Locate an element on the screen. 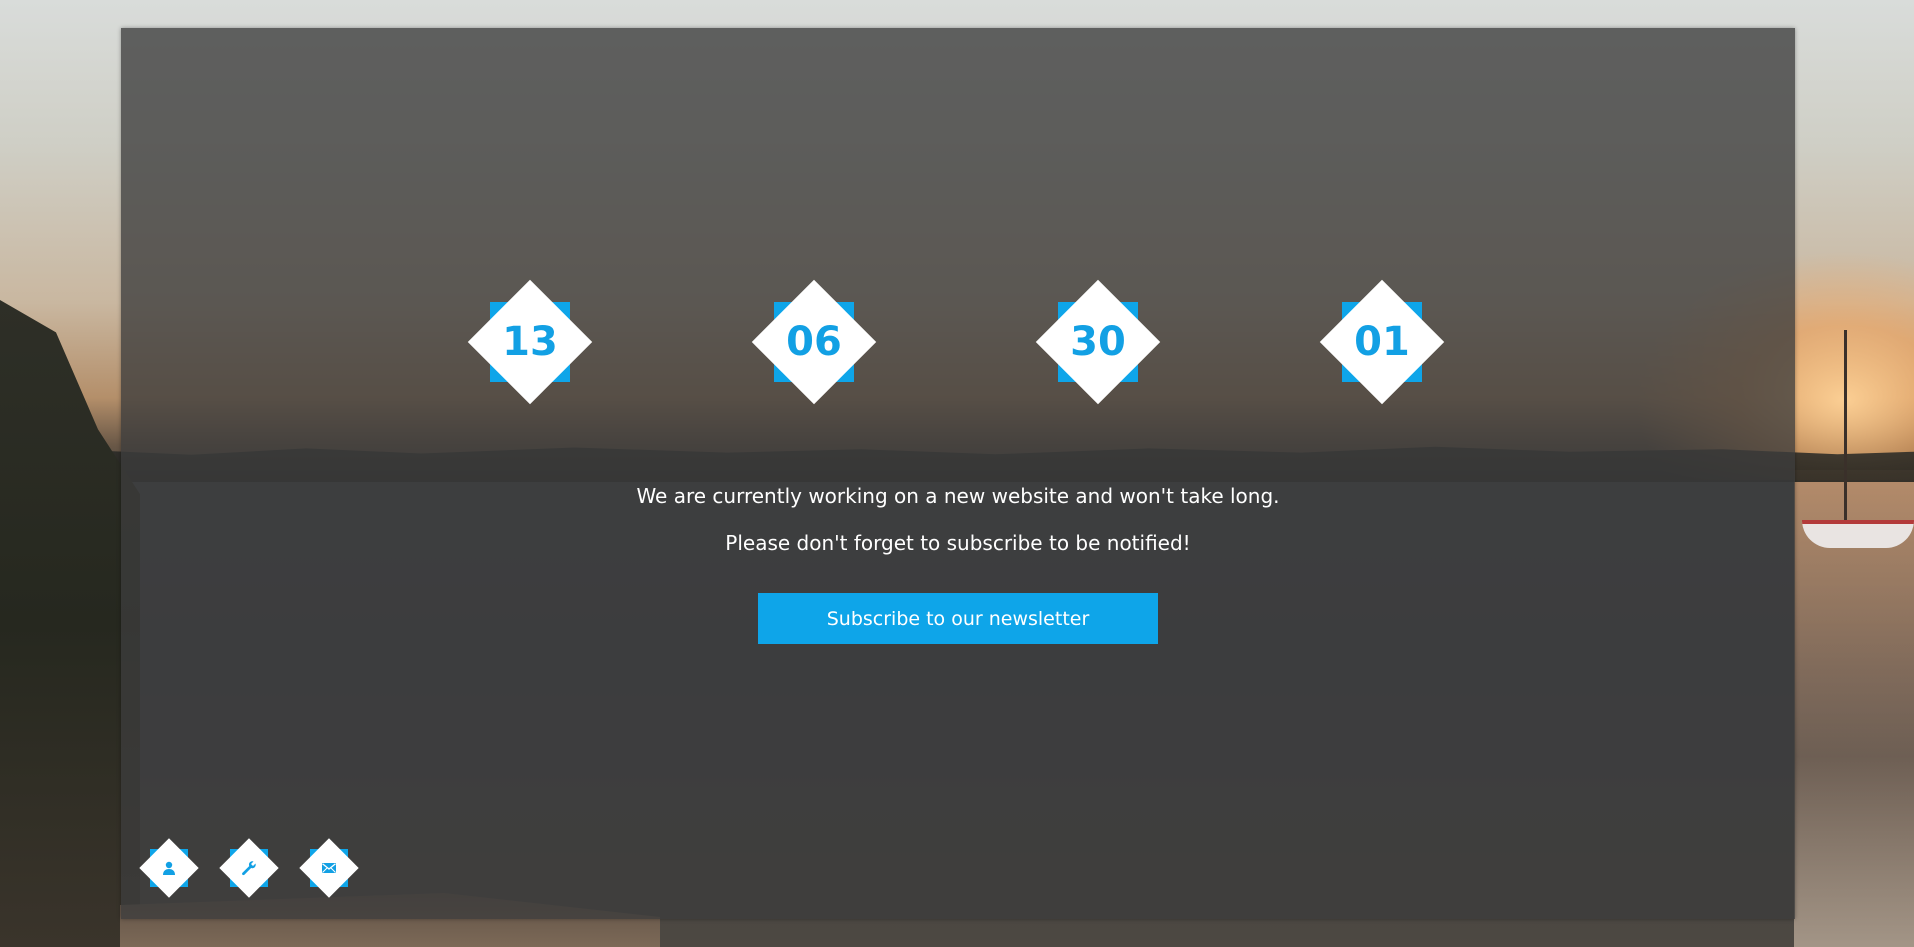 This screenshot has width=1914, height=947. social-settings-link is located at coordinates (249, 868).